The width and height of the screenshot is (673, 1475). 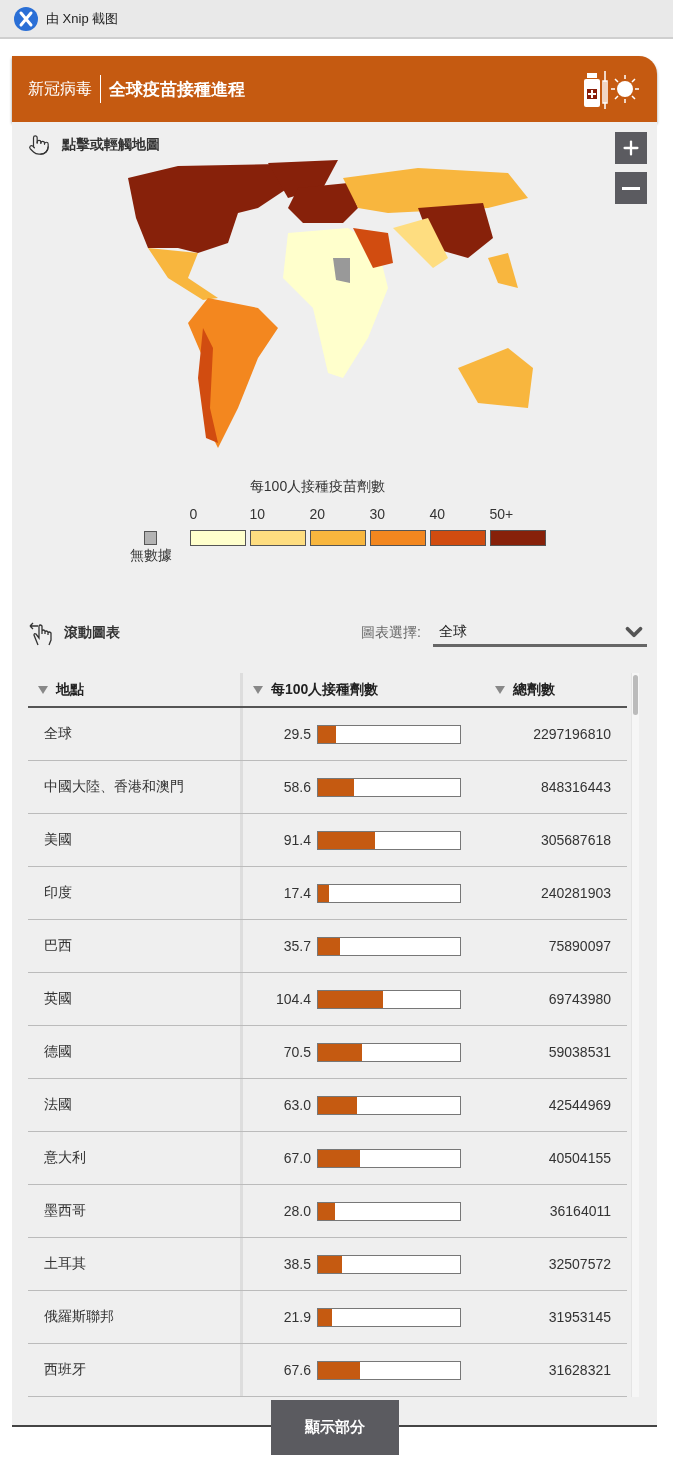 What do you see at coordinates (177, 89) in the screenshot?
I see `page-title: 全球疫苗接種進程` at bounding box center [177, 89].